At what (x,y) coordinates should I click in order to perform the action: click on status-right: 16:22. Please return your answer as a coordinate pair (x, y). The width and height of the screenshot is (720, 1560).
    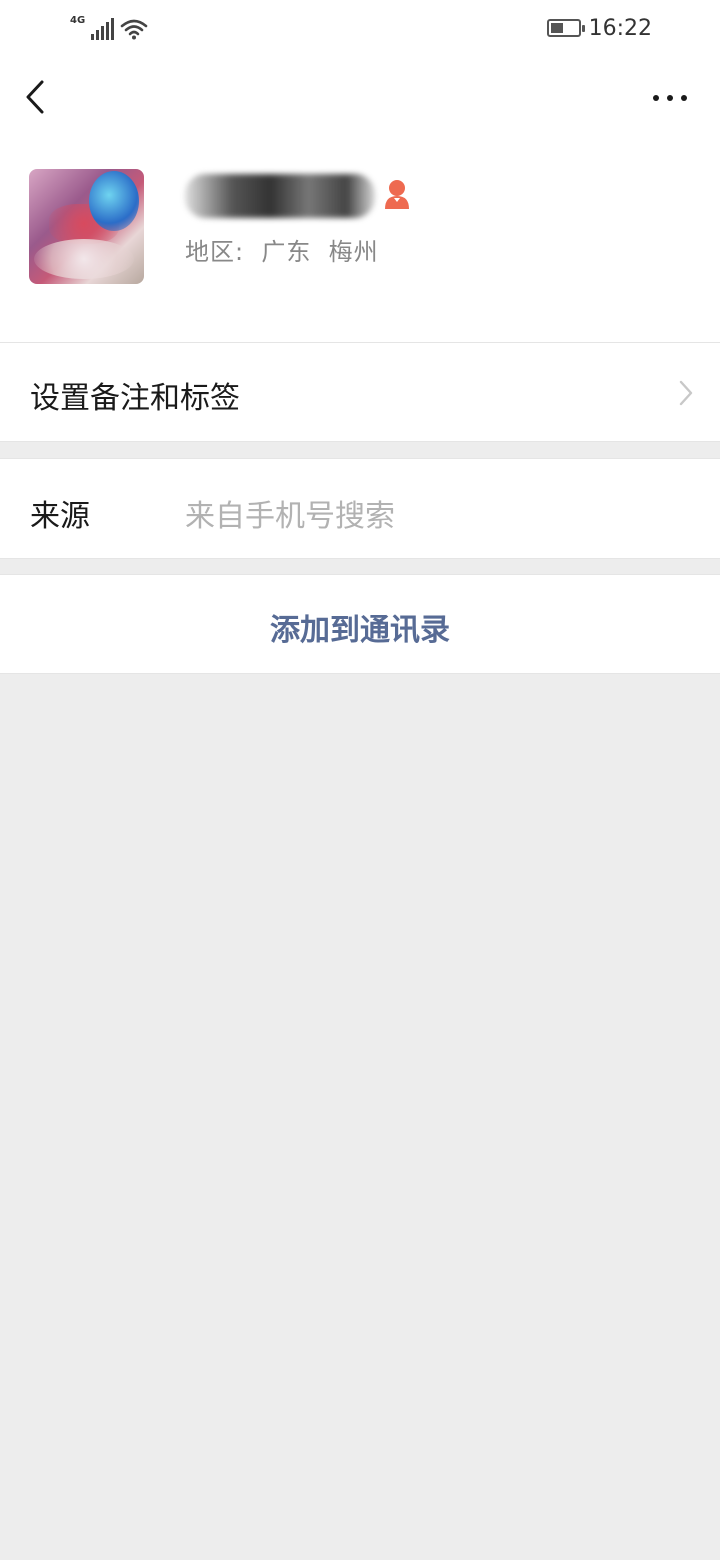
    Looking at the image, I should click on (599, 28).